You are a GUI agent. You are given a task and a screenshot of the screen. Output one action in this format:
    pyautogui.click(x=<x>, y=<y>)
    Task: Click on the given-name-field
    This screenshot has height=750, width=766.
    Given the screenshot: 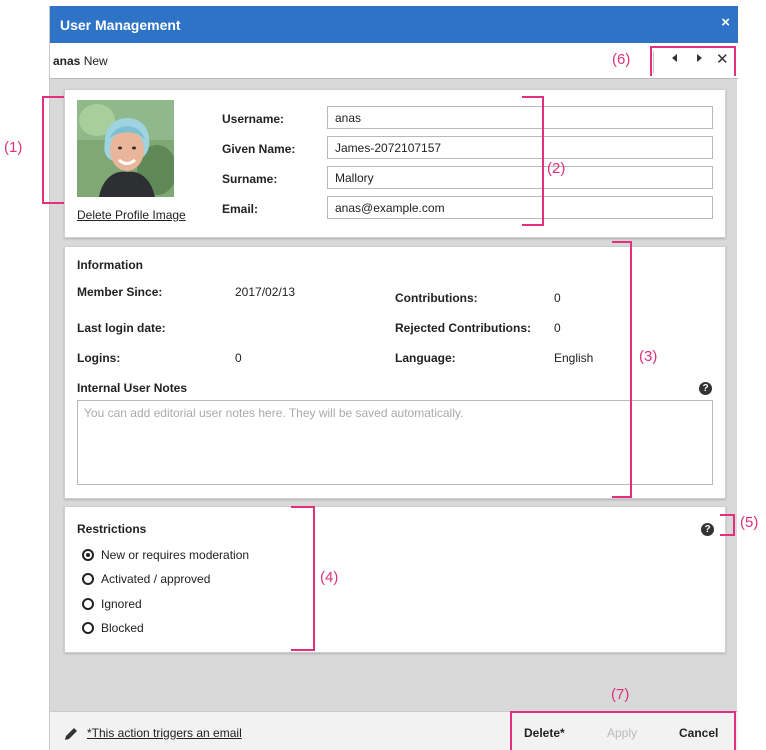 What is the action you would take?
    pyautogui.click(x=520, y=147)
    